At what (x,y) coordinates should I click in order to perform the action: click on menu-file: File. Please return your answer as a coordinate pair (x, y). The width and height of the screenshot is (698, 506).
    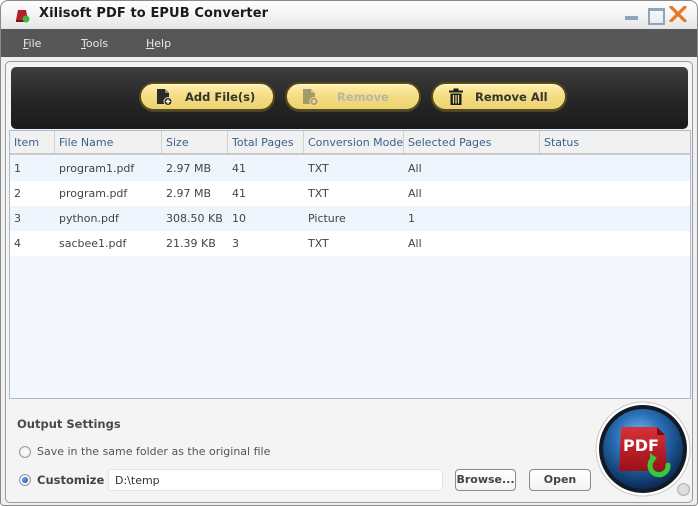
    Looking at the image, I should click on (32, 43).